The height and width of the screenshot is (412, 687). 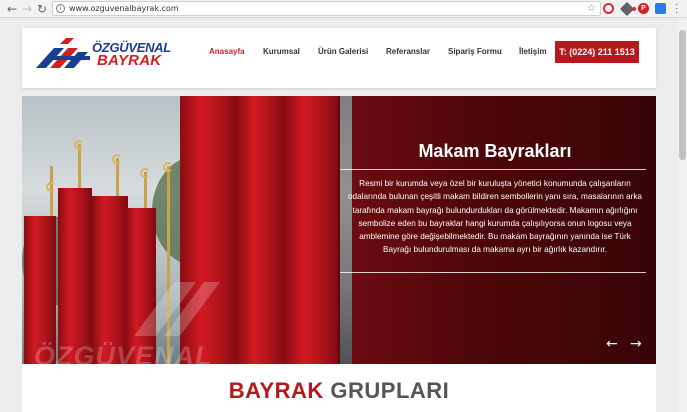 What do you see at coordinates (533, 51) in the screenshot?
I see `nav-iletisim: İletişim` at bounding box center [533, 51].